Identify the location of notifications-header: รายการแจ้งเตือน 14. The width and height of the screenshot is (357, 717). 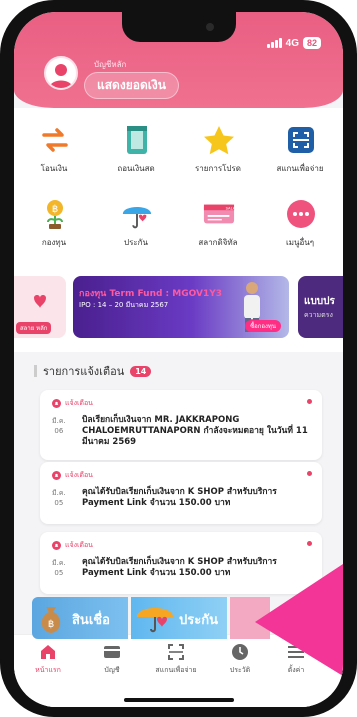
(93, 371).